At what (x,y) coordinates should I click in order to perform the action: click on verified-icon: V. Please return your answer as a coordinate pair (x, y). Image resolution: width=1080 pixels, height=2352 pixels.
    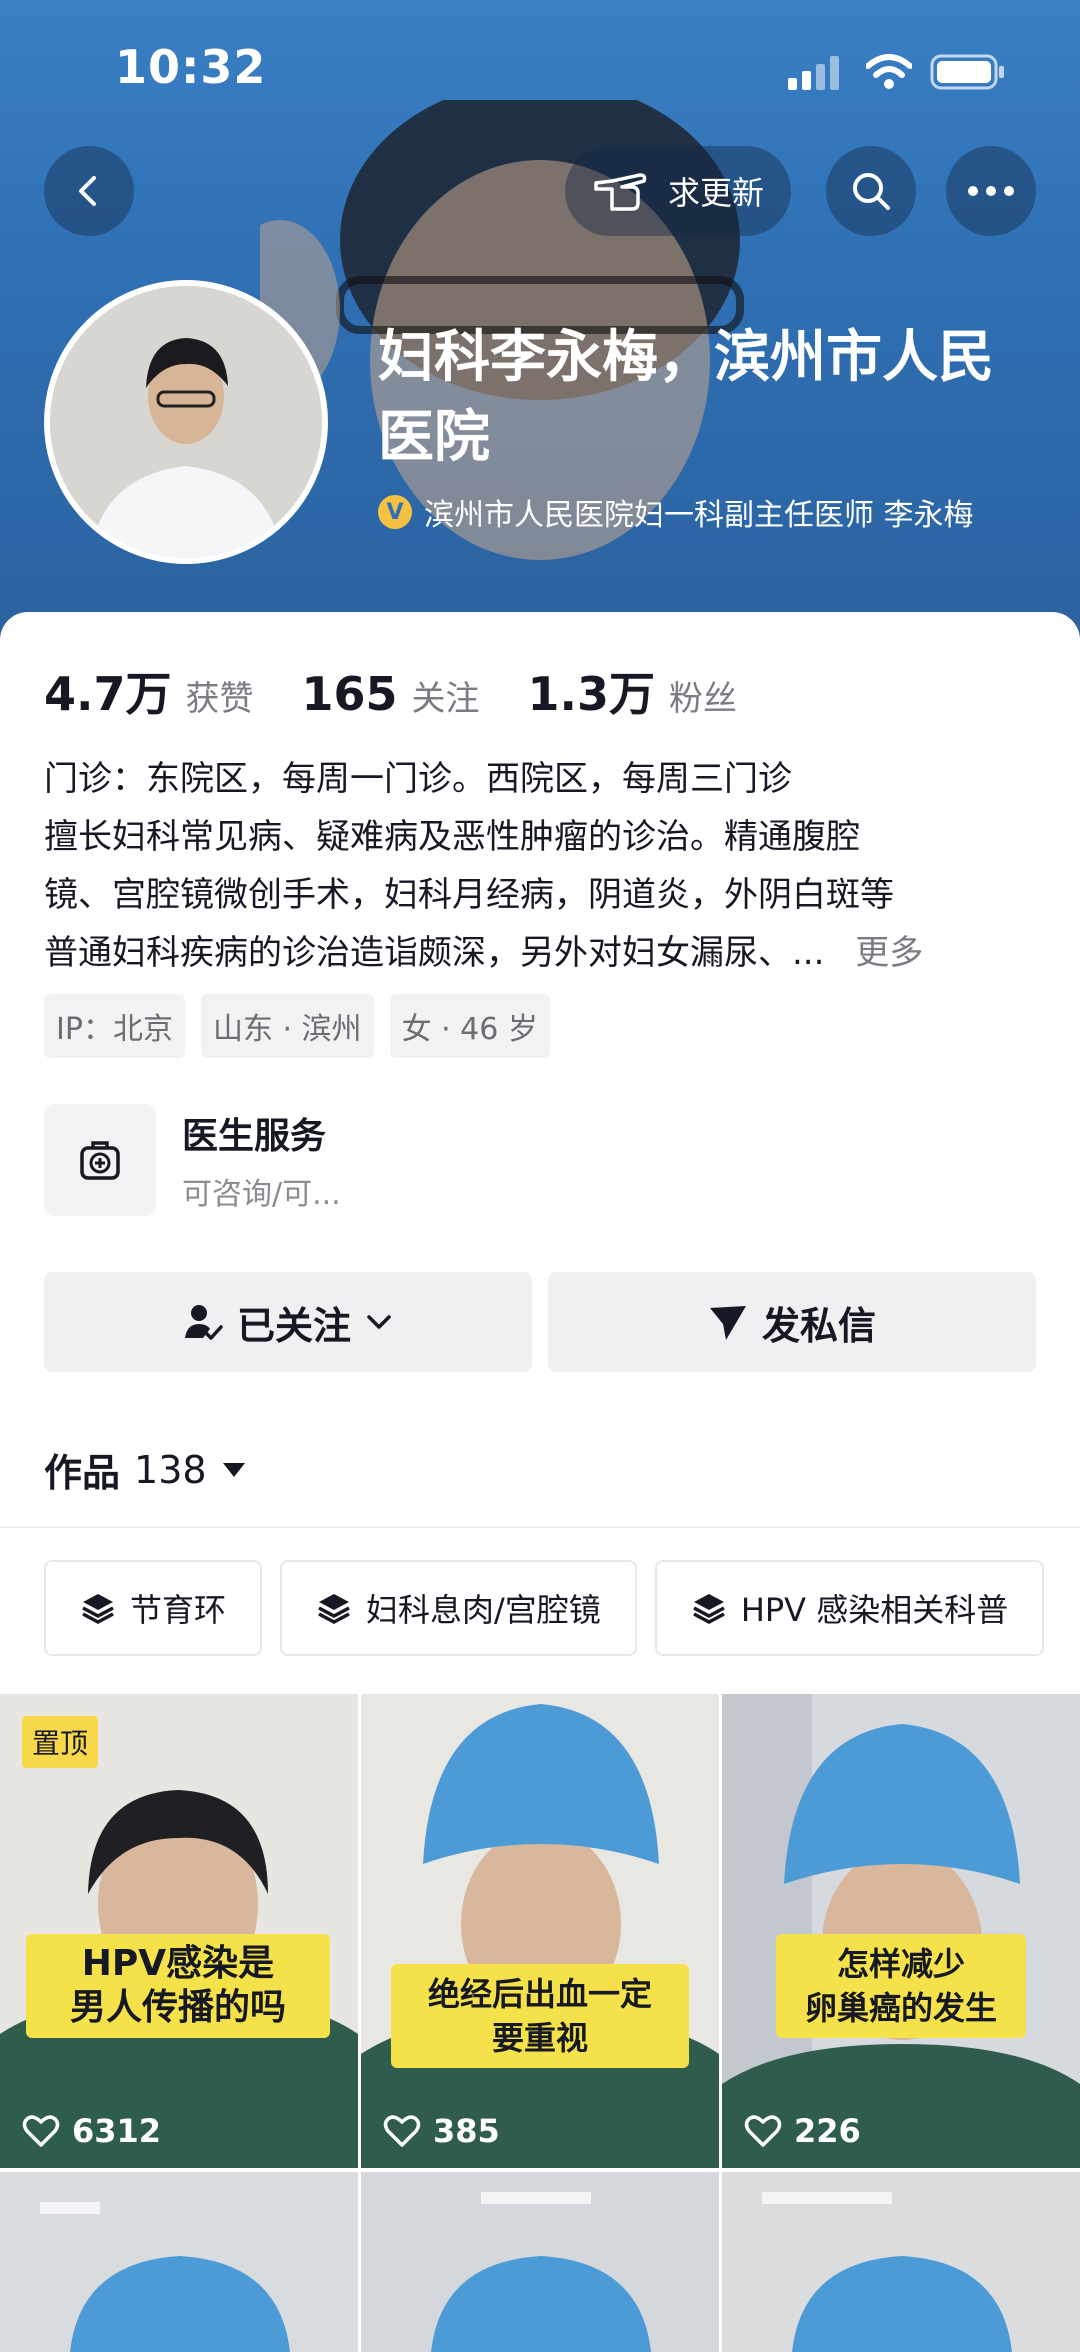
    Looking at the image, I should click on (395, 512).